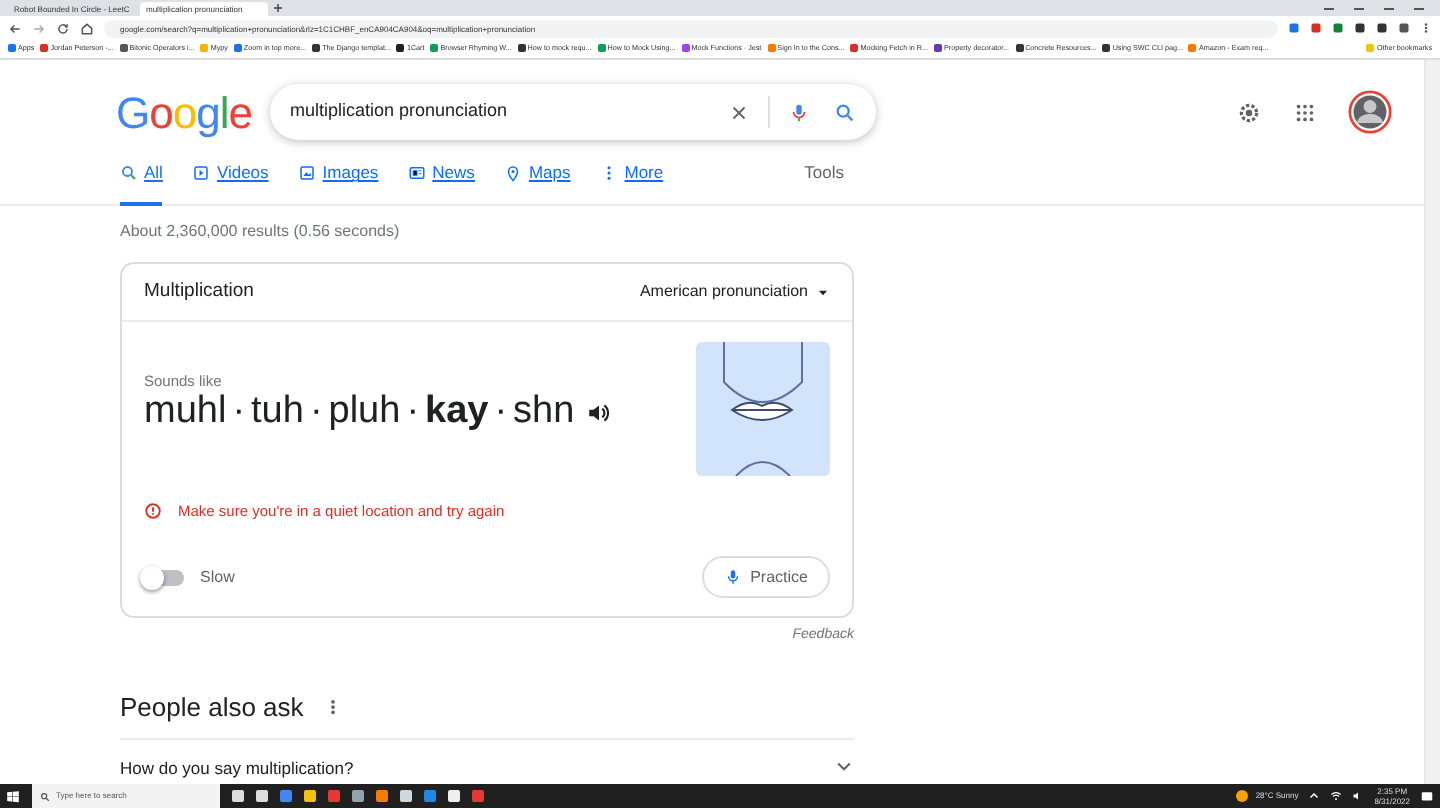 This screenshot has height=808, width=1440. I want to click on phonetic-syllable: shn, so click(544, 413).